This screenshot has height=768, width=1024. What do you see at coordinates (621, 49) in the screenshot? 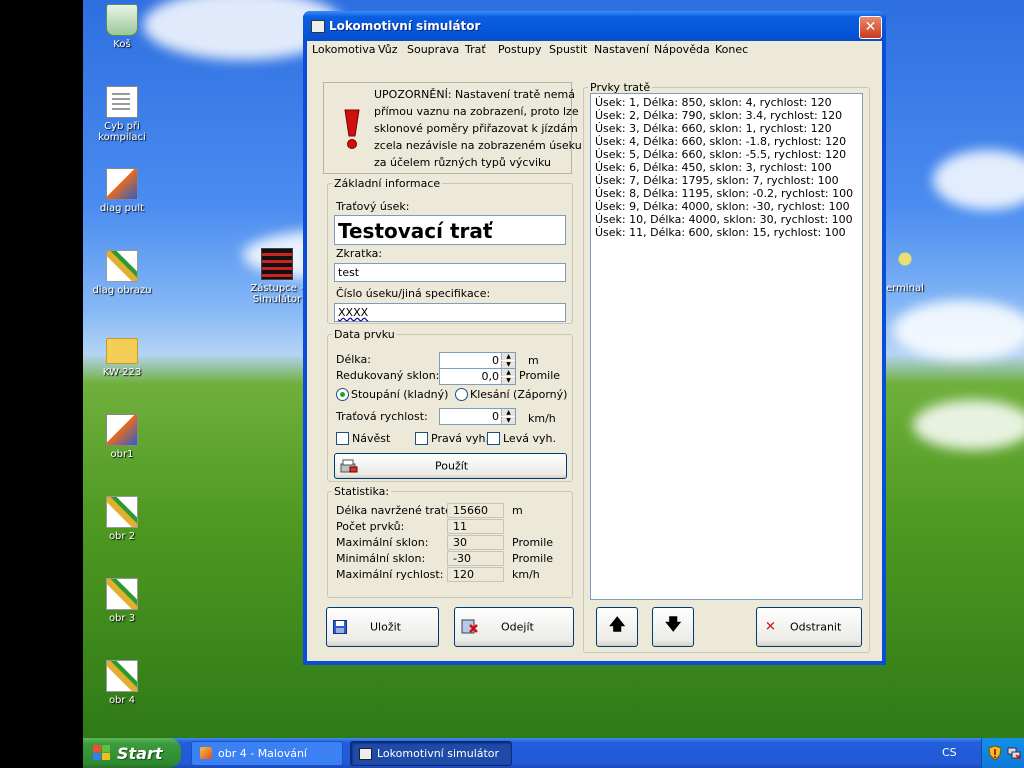
I see `menu-nastaveni: Nastavení` at bounding box center [621, 49].